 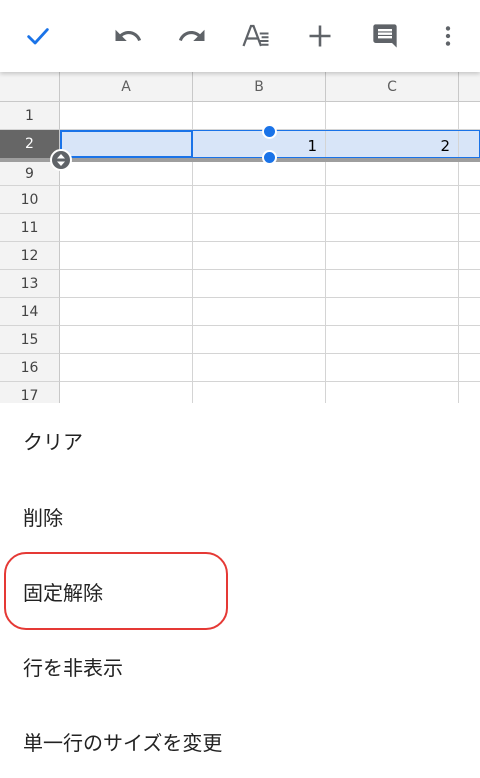 I want to click on row-header-17: 17, so click(x=30, y=392).